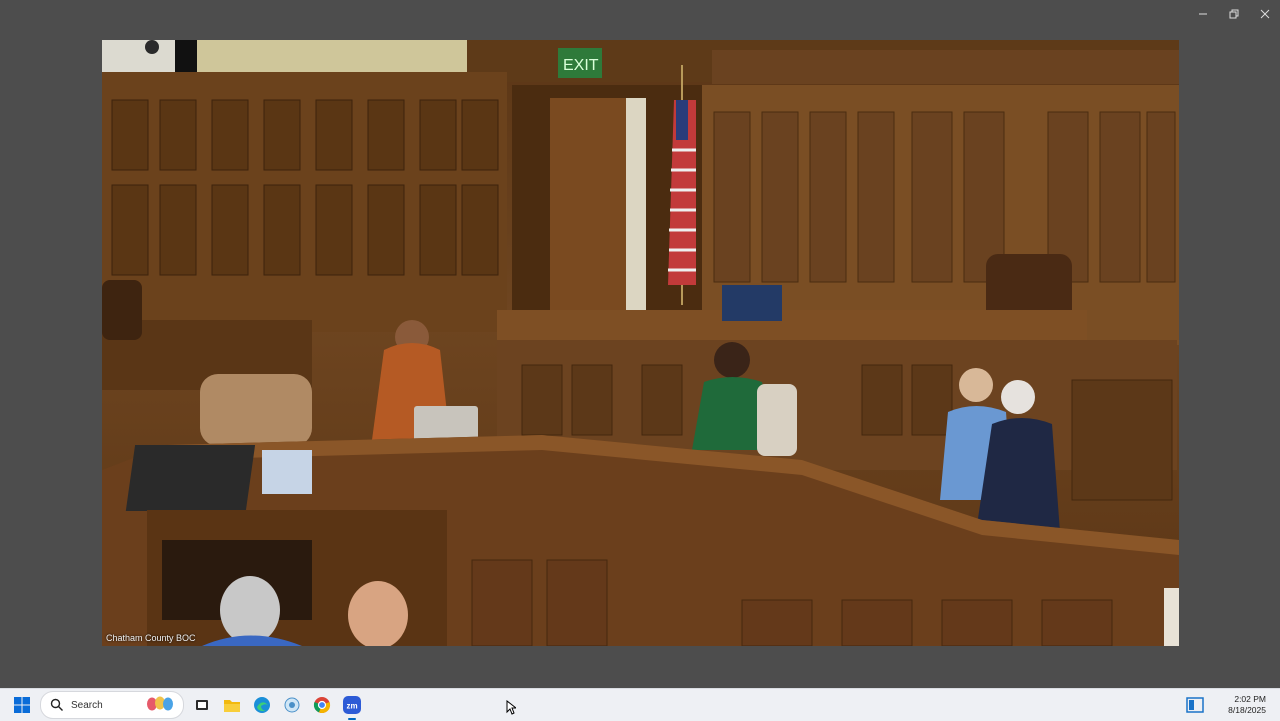  I want to click on edge-browser-icon, so click(262, 705).